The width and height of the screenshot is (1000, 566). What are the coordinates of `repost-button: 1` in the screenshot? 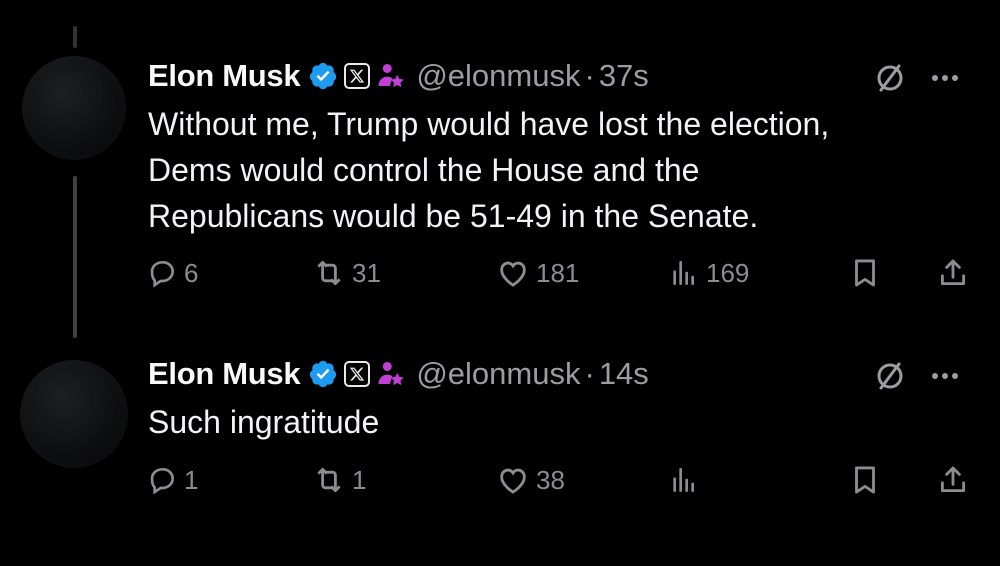 It's located at (339, 480).